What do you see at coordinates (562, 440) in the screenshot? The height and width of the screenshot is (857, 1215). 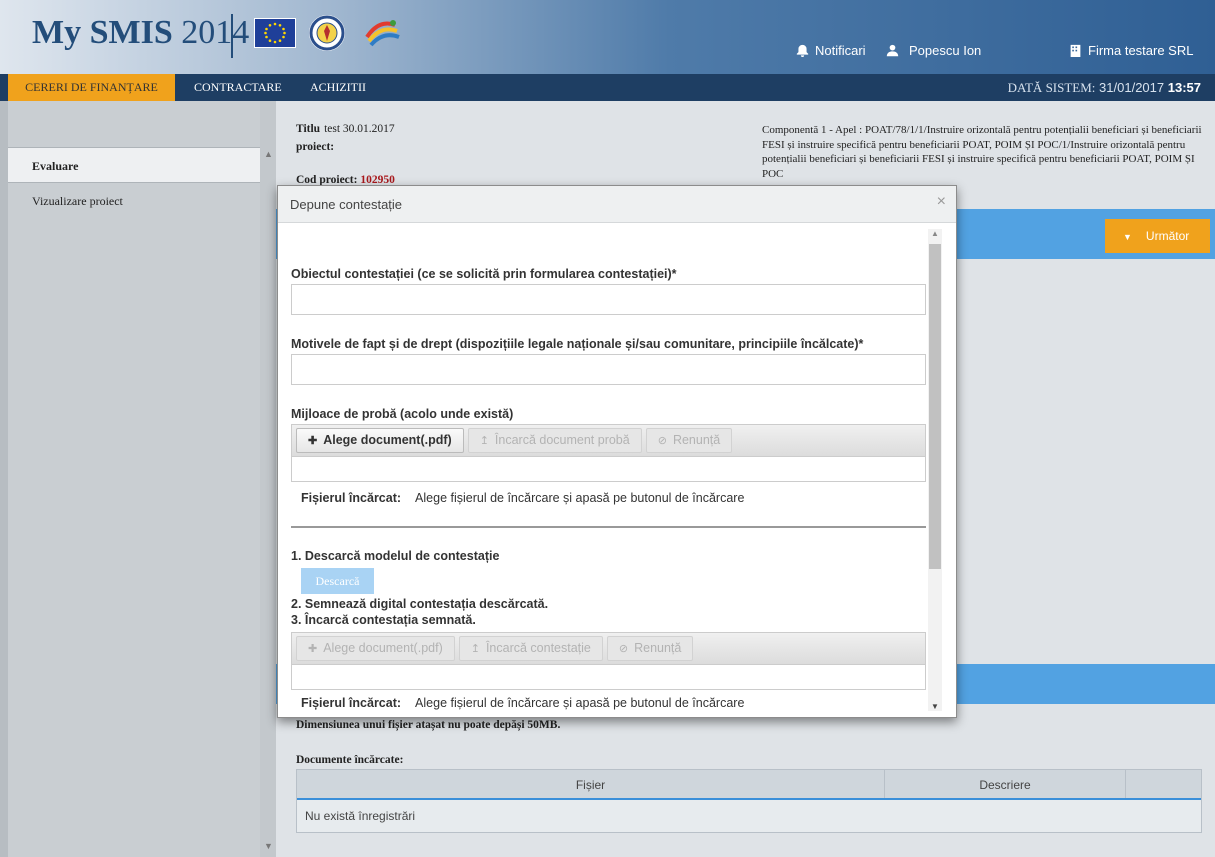 I see `upload-proof-label: Încarcă document probă` at bounding box center [562, 440].